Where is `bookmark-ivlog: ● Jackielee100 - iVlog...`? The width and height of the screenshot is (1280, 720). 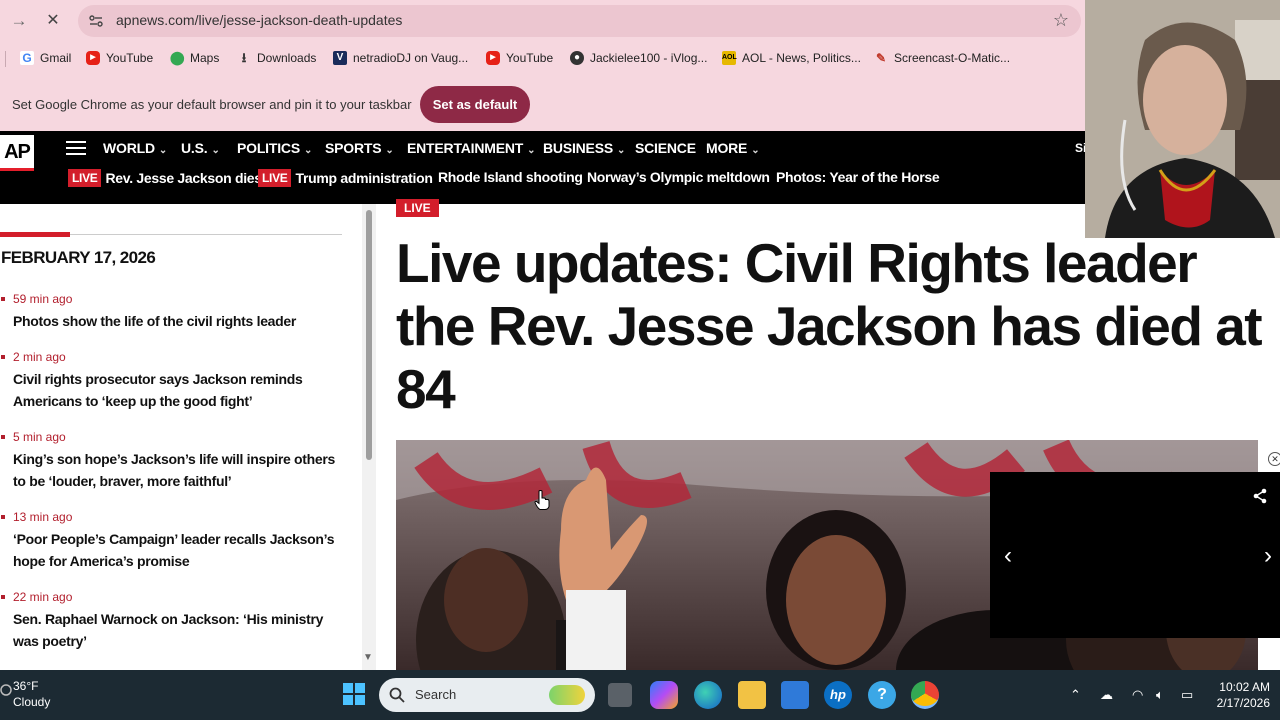 bookmark-ivlog: ● Jackielee100 - iVlog... is located at coordinates (638, 58).